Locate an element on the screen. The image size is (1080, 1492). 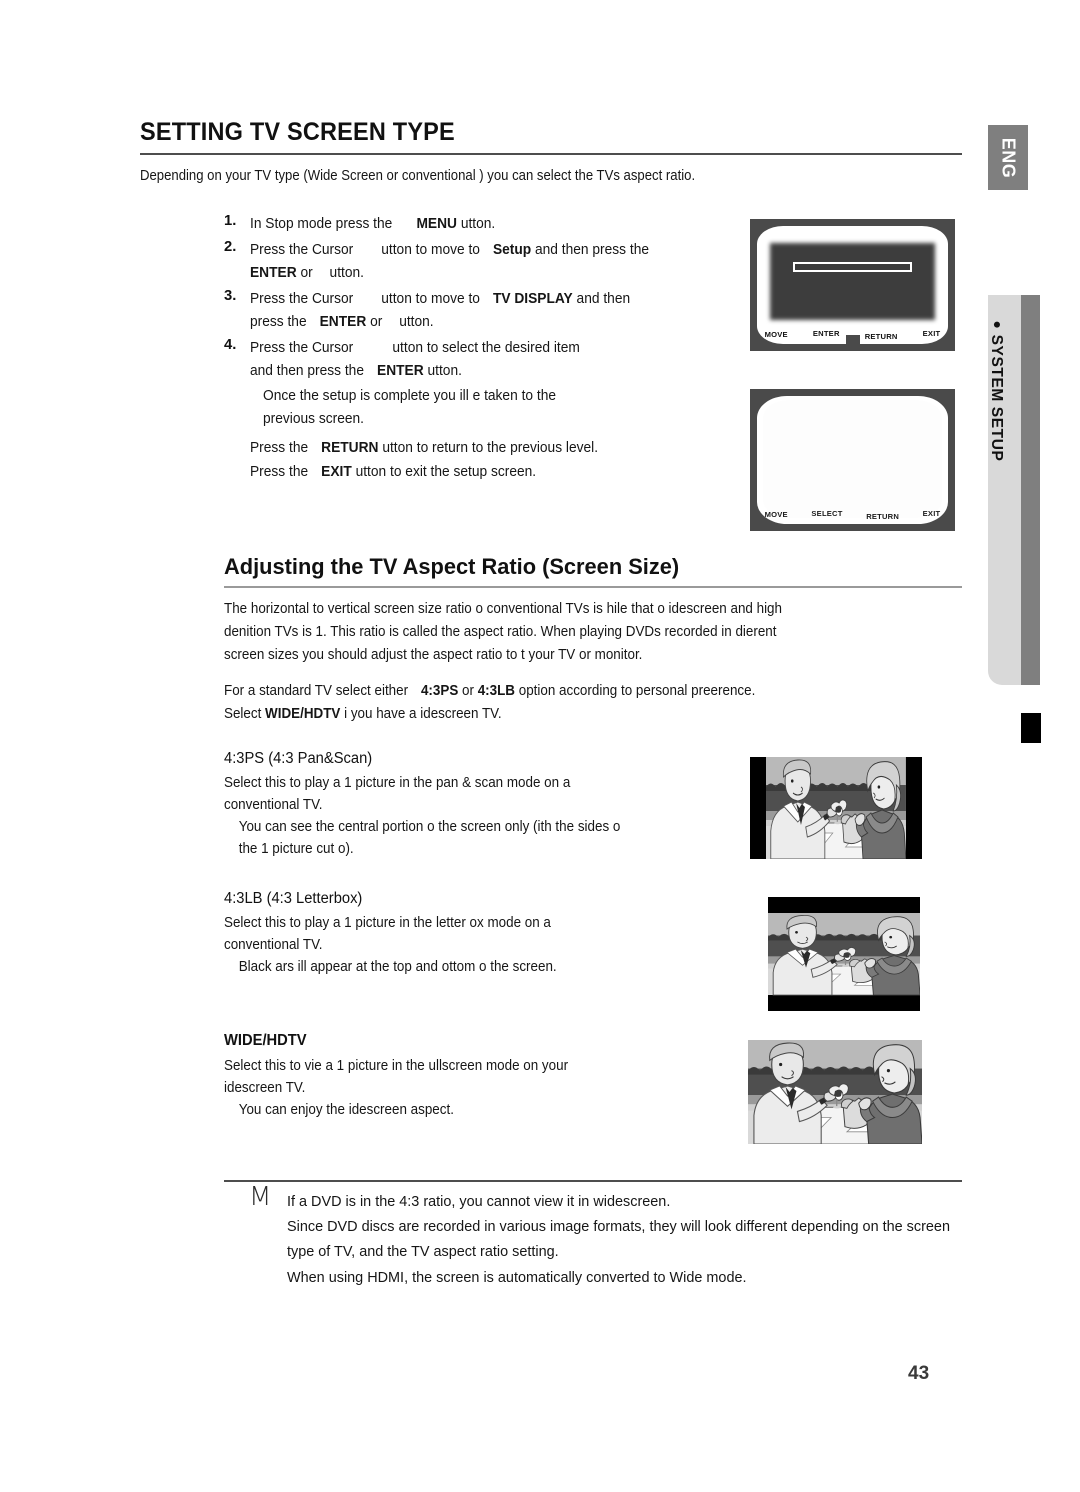
tv-setup-label-exit: EXIT is located at coordinates (931, 513).